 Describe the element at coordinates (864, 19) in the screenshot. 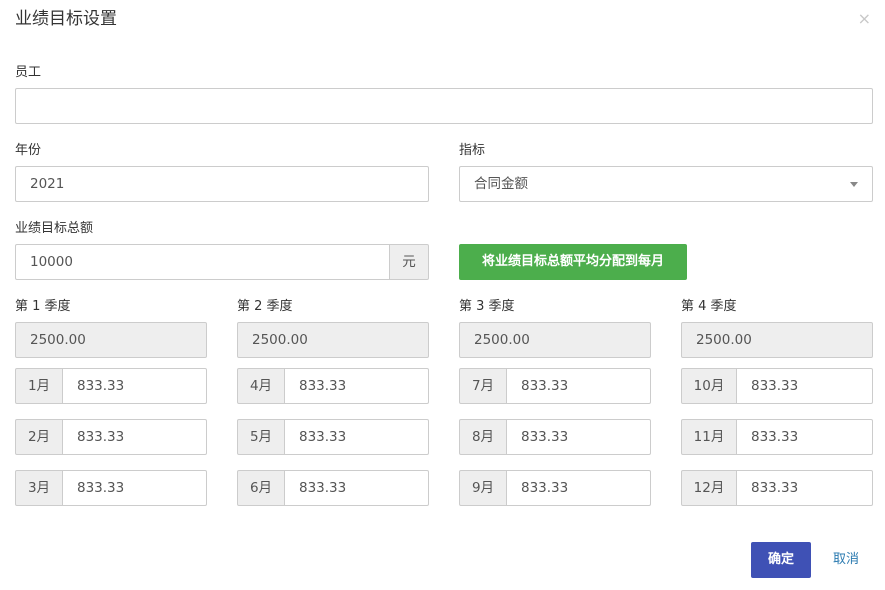

I see `close-icon: ×` at that location.